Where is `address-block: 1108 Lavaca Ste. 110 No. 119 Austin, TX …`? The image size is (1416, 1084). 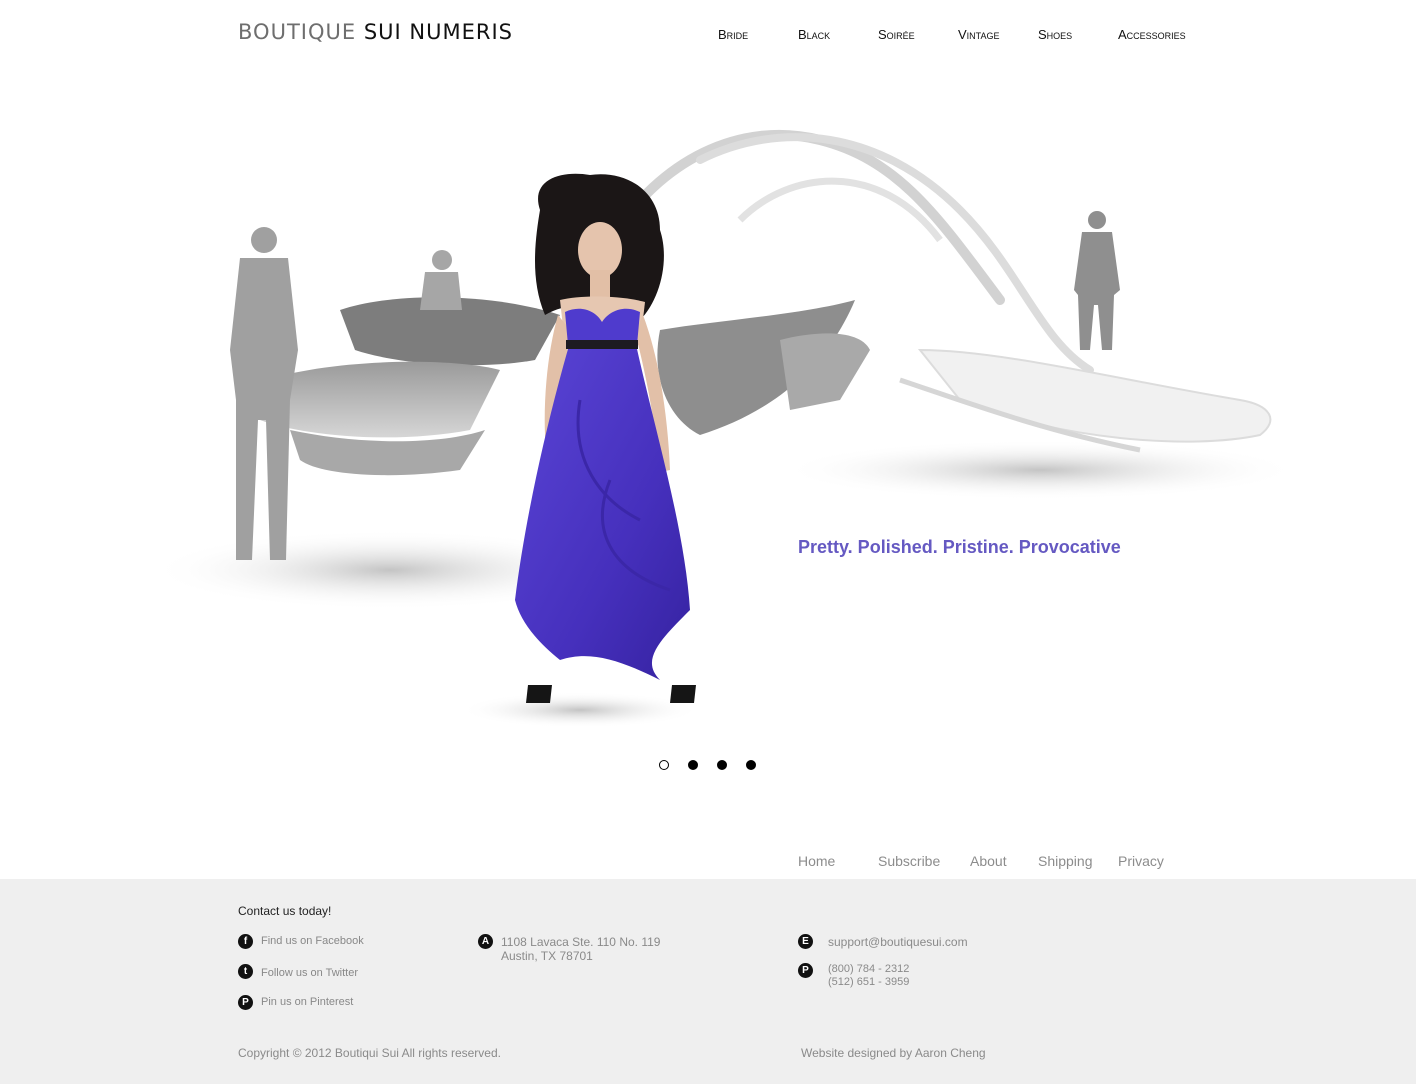 address-block: 1108 Lavaca Ste. 110 No. 119 Austin, TX … is located at coordinates (580, 949).